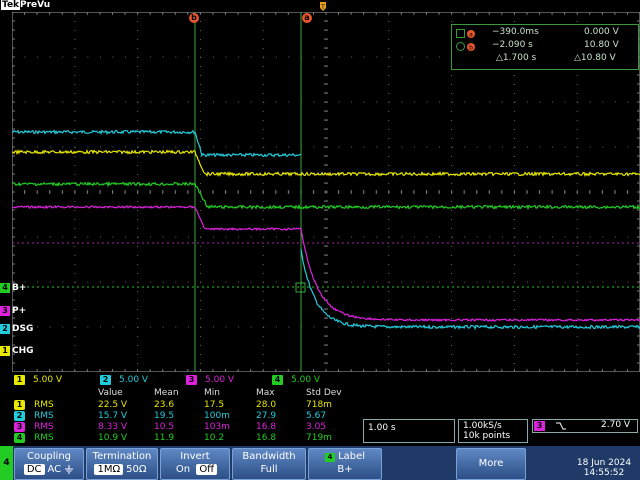 This screenshot has width=640, height=480. Describe the element at coordinates (136, 469) in the screenshot. I see `termination-50: 50Ω` at that location.